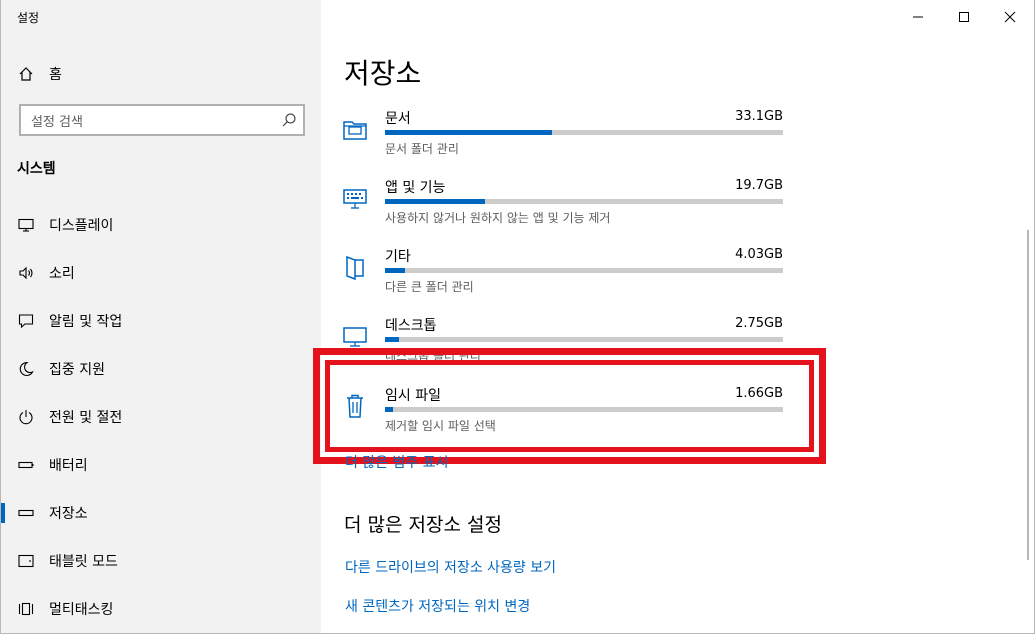  I want to click on close-icon, so click(1010, 17).